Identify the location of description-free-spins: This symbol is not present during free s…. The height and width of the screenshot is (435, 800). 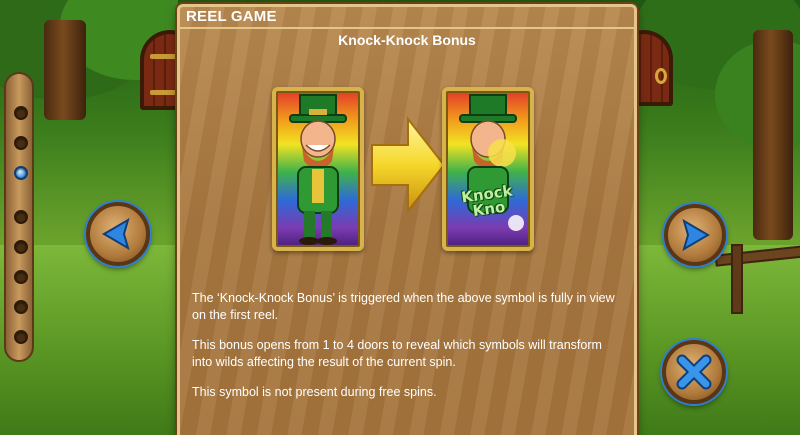
(314, 392).